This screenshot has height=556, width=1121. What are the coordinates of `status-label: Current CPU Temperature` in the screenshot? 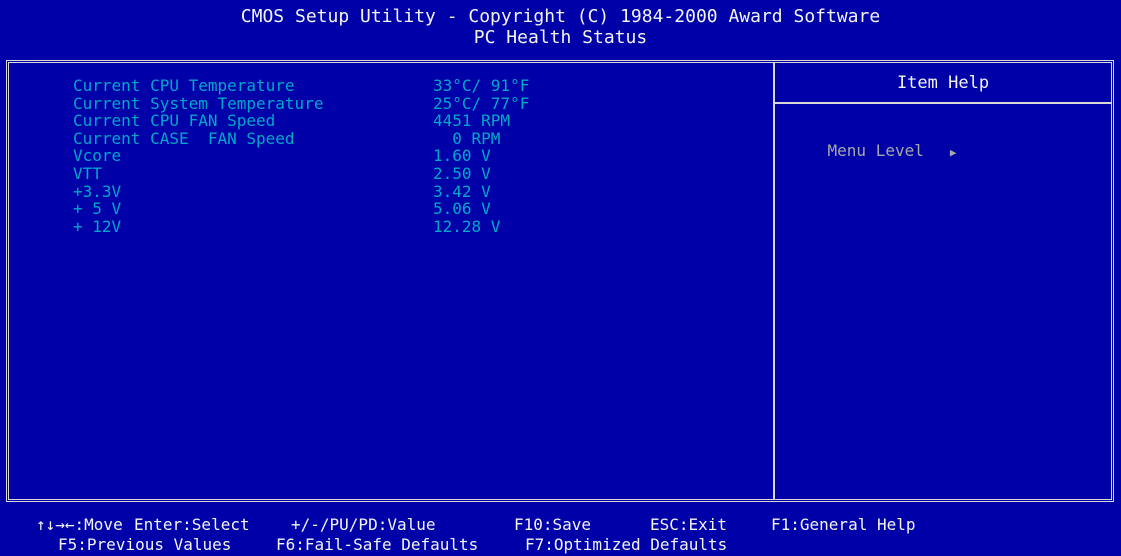 It's located at (184, 85).